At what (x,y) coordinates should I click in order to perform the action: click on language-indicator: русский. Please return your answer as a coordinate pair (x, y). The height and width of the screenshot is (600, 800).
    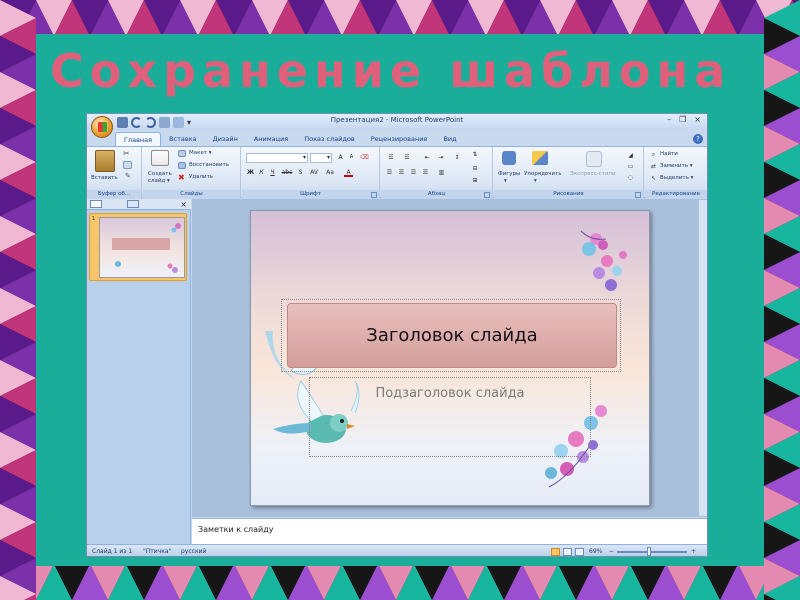
    Looking at the image, I should click on (193, 551).